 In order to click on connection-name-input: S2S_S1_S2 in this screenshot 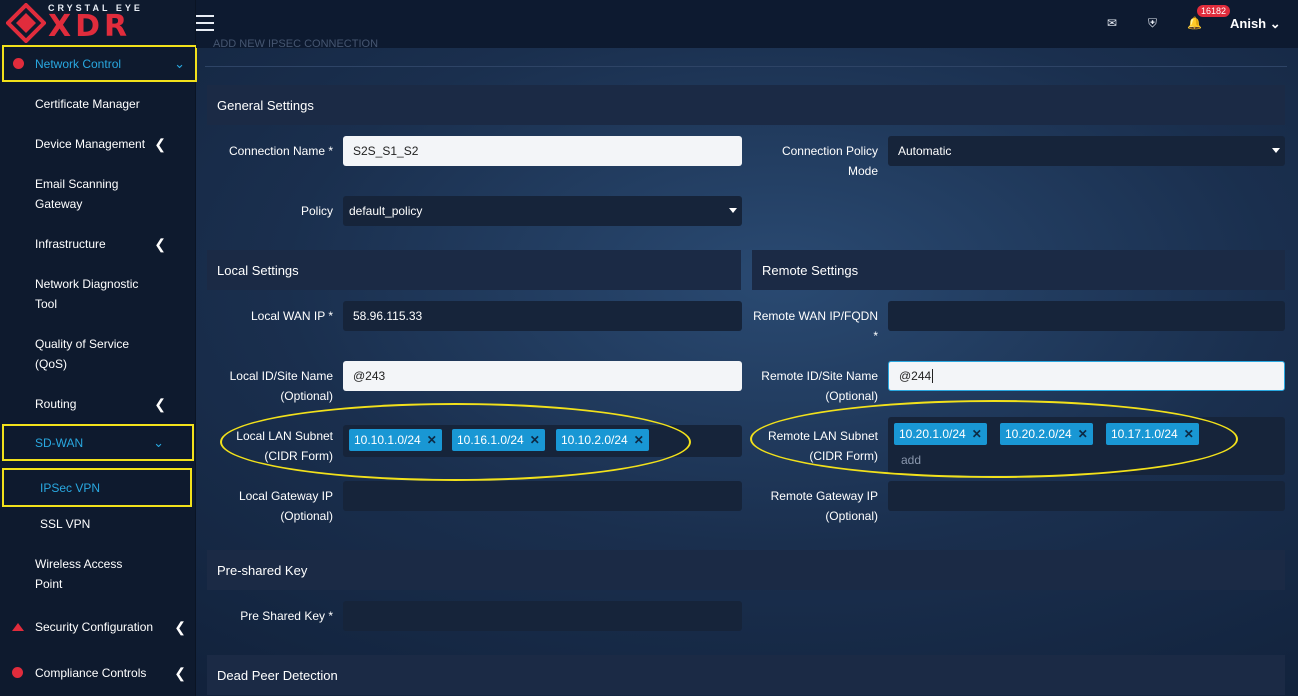, I will do `click(542, 151)`.